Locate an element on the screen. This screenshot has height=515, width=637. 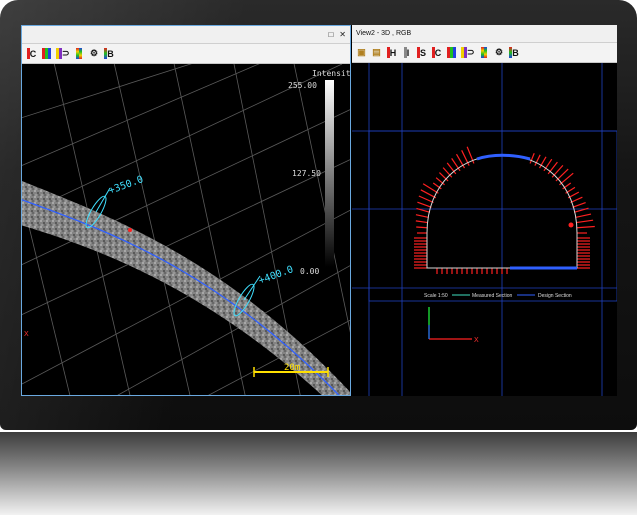
right-toolbar: ▣ ▤ H I S C ⊃ ⚙ B is located at coordinates (484, 53).